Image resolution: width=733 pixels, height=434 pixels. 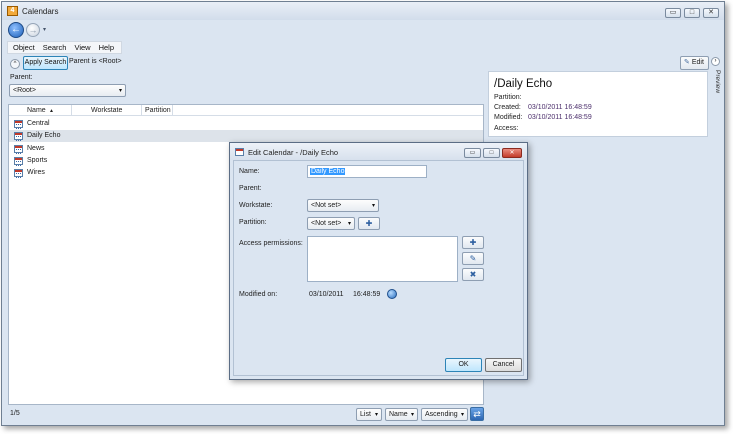 What do you see at coordinates (508, 97) in the screenshot?
I see `preview-partition-label: Partition:` at bounding box center [508, 97].